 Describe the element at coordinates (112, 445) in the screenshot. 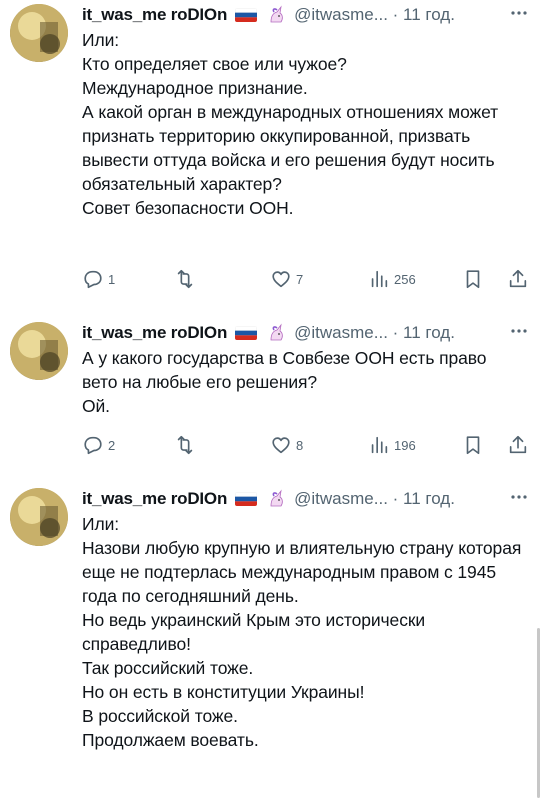

I see `reply-count: 2` at that location.